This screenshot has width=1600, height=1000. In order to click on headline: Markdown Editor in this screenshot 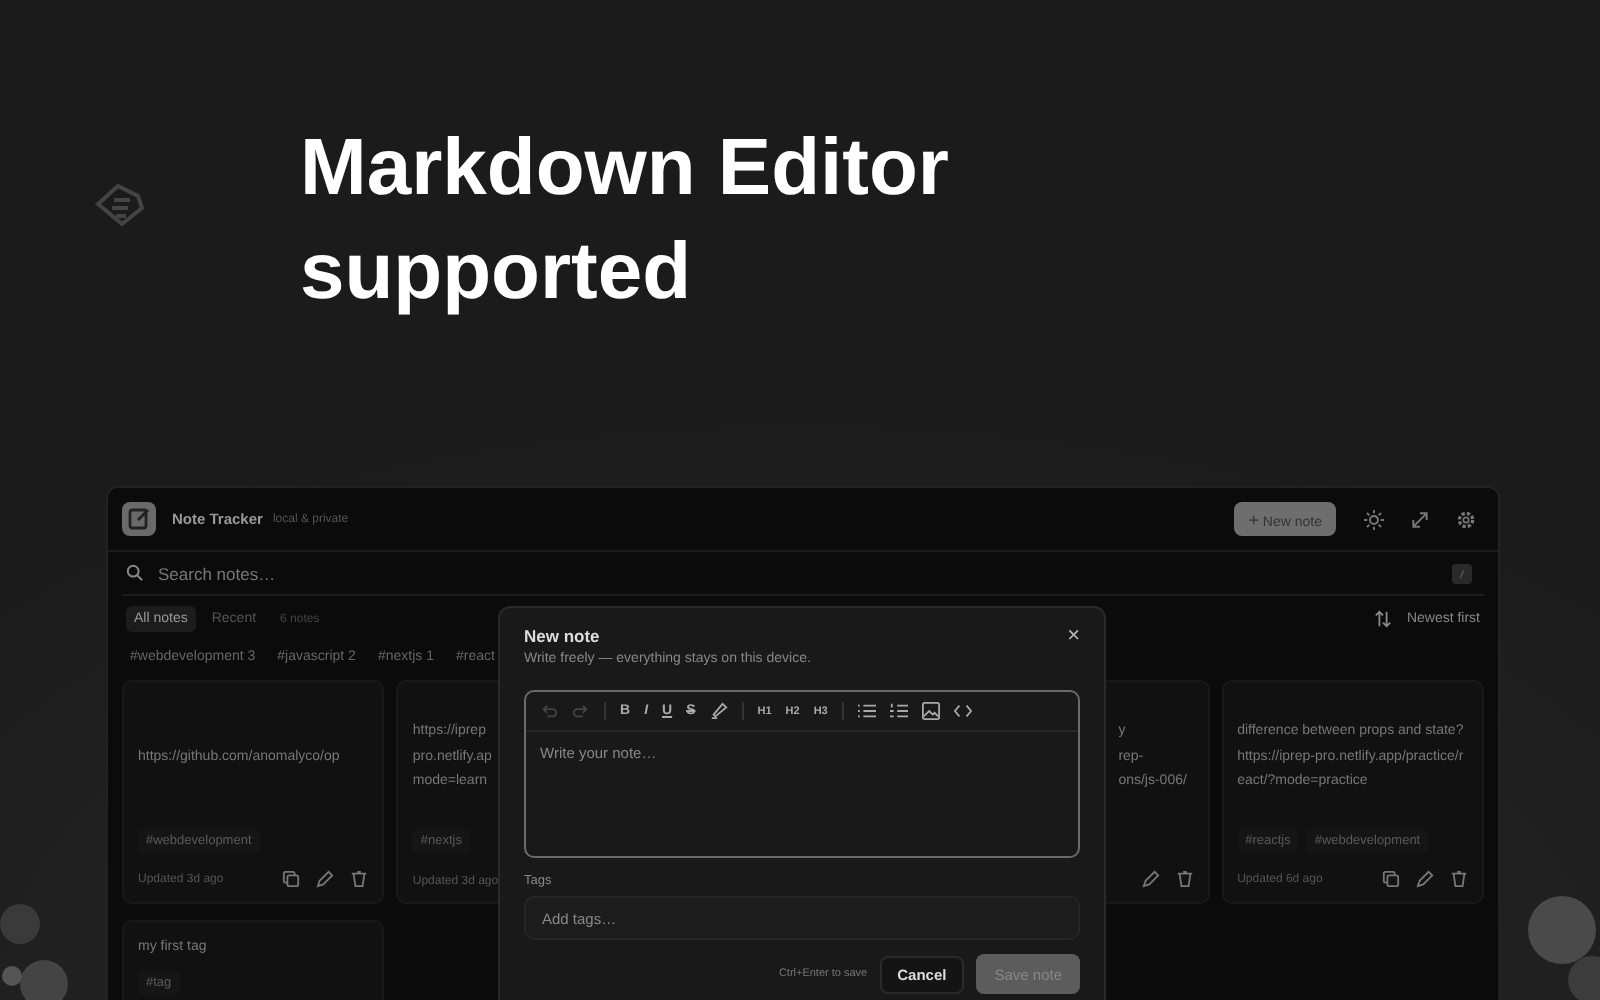, I will do `click(624, 169)`.